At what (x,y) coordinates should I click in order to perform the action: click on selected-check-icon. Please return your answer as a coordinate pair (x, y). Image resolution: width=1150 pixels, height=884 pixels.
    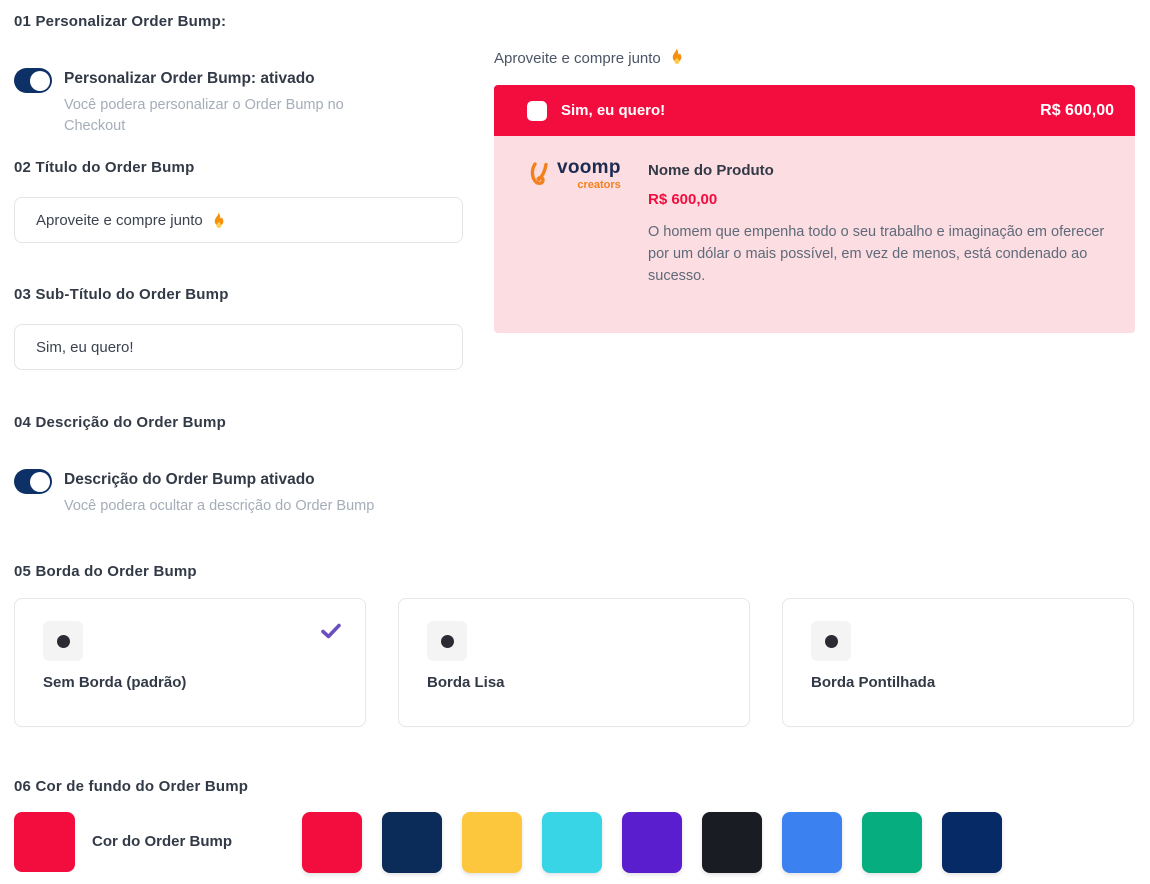
    Looking at the image, I should click on (331, 631).